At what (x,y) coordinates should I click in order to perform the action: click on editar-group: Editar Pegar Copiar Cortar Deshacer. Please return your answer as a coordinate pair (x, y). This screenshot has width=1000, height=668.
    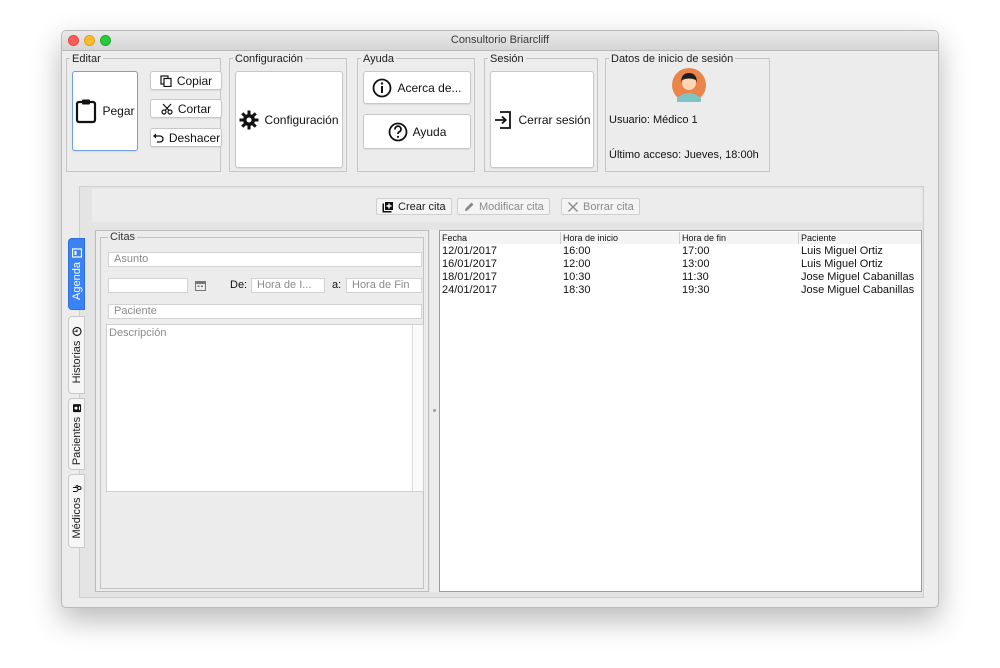
    Looking at the image, I should click on (144, 112).